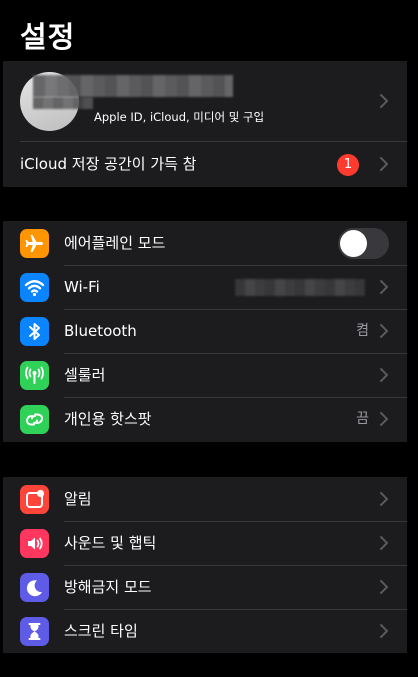 This screenshot has height=677, width=418. What do you see at coordinates (110, 543) in the screenshot?
I see `sounds-haptics-label: 사운드 및 햅틱` at bounding box center [110, 543].